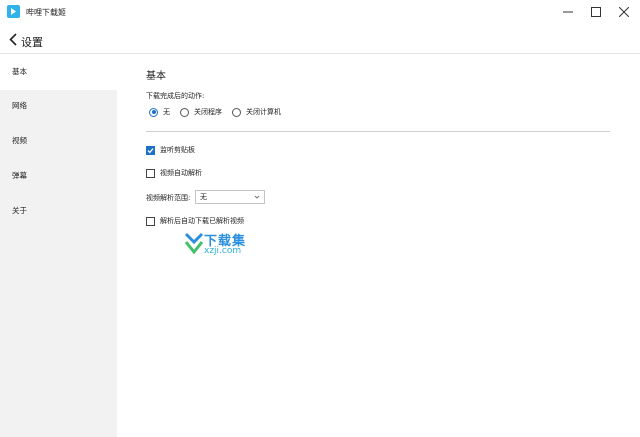  I want to click on auto-download-checkbox: 解析后自动下载已解析视频, so click(195, 221).